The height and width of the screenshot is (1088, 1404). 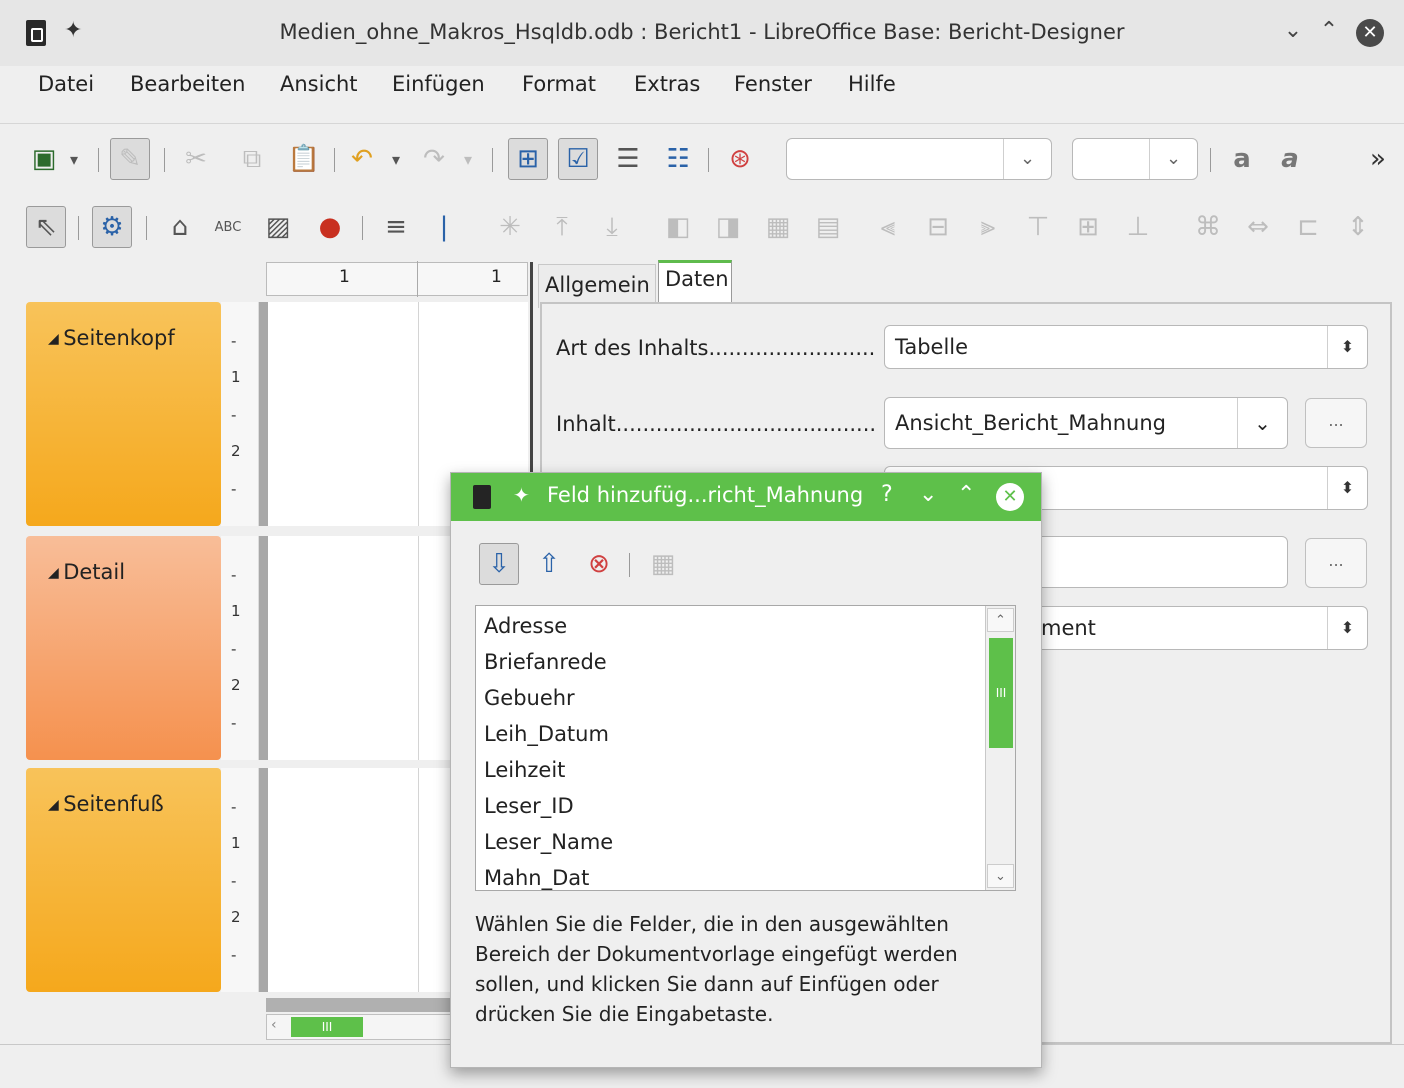 I want to click on copy-icon: ⧉, so click(x=252, y=159).